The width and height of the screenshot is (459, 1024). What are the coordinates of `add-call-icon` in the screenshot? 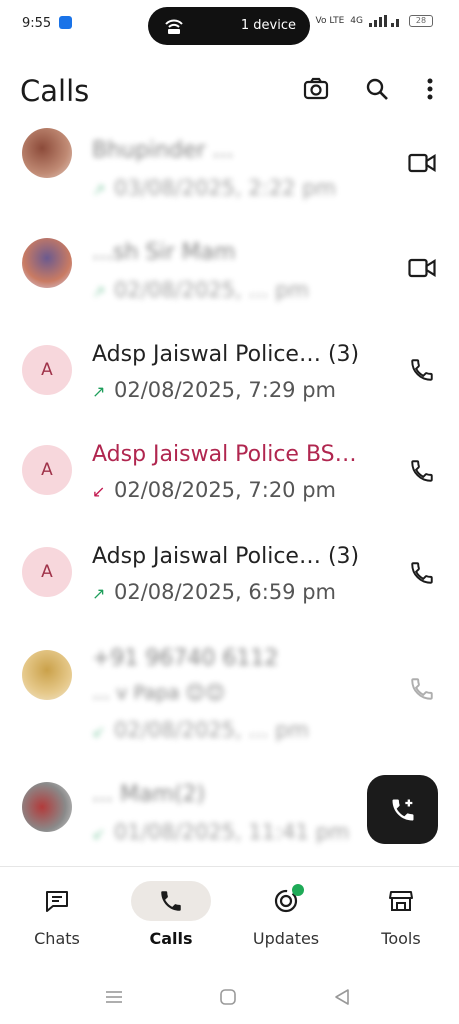 It's located at (402, 809).